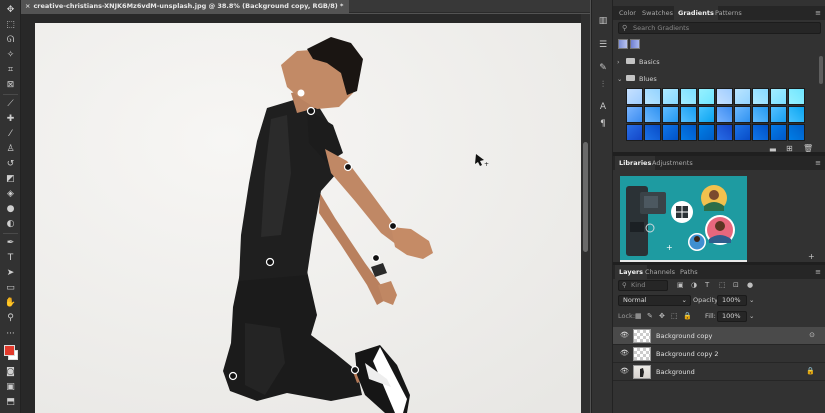 The height and width of the screenshot is (413, 825). Describe the element at coordinates (10, 273) in the screenshot. I see `path-selection-icon: ➤` at that location.